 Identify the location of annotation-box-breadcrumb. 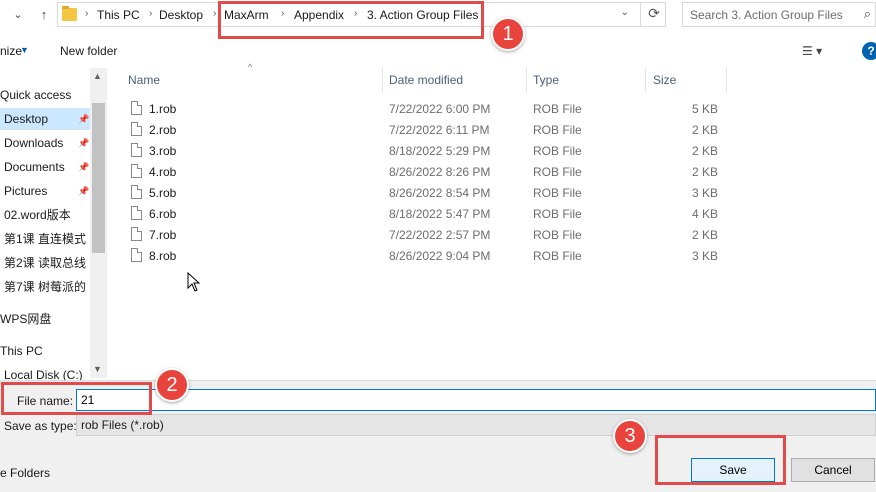
(351, 20).